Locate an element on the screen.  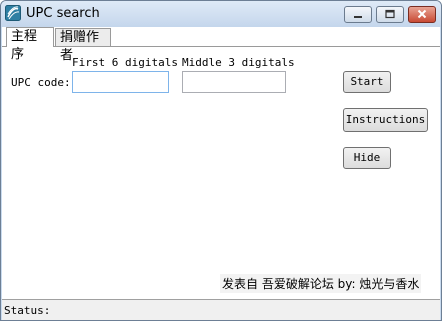
maximize-icon is located at coordinates (390, 14).